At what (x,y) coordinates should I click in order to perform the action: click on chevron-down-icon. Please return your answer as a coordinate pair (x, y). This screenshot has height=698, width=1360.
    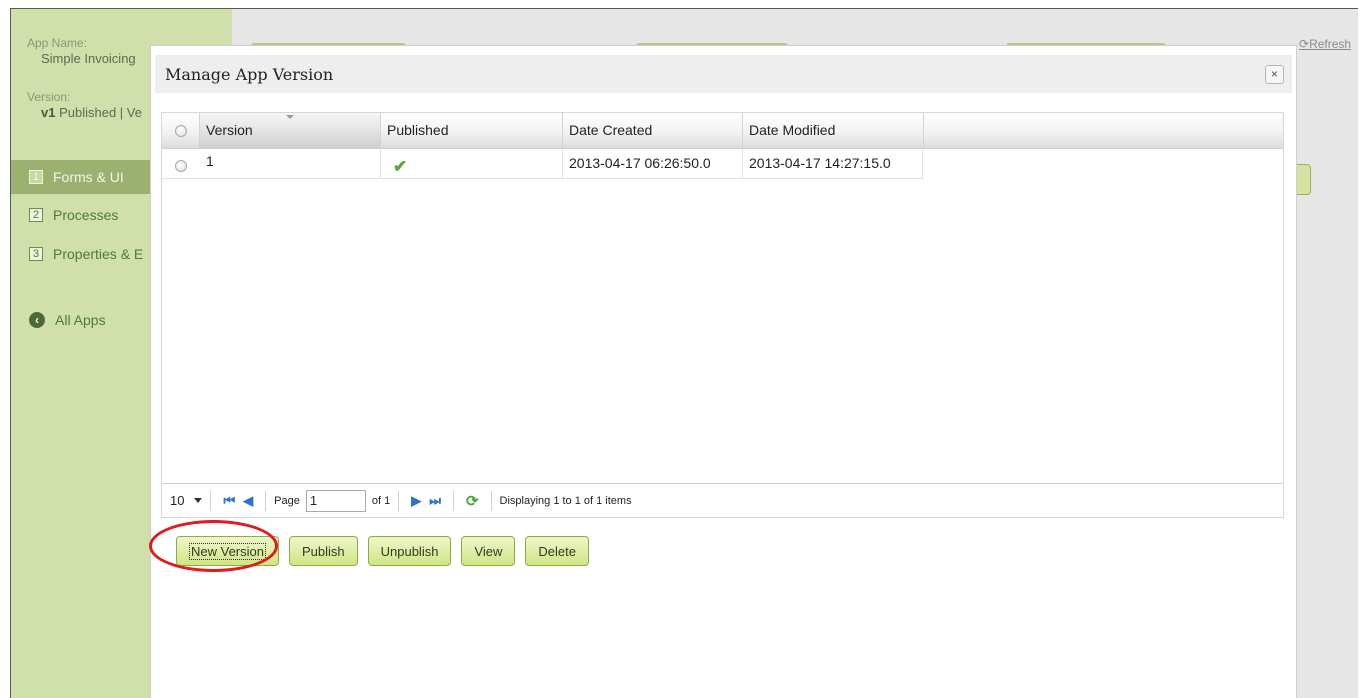
    Looking at the image, I should click on (198, 500).